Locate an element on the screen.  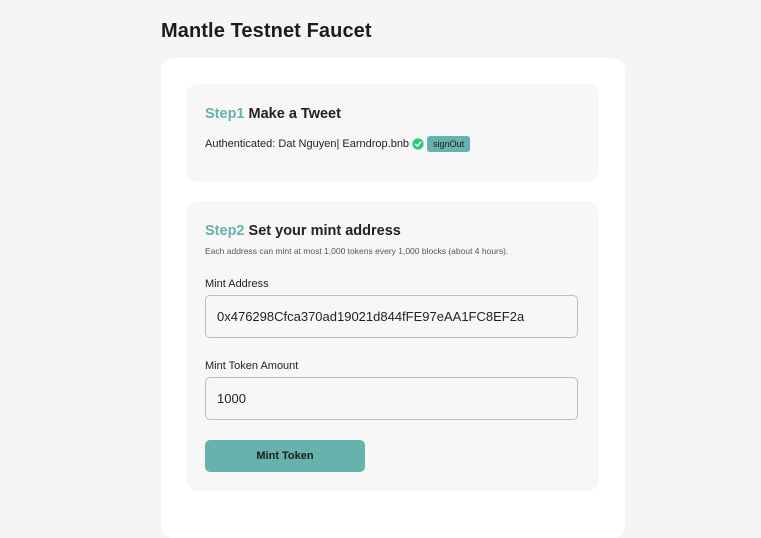
page-title: Mantle Testnet Faucet is located at coordinates (266, 31).